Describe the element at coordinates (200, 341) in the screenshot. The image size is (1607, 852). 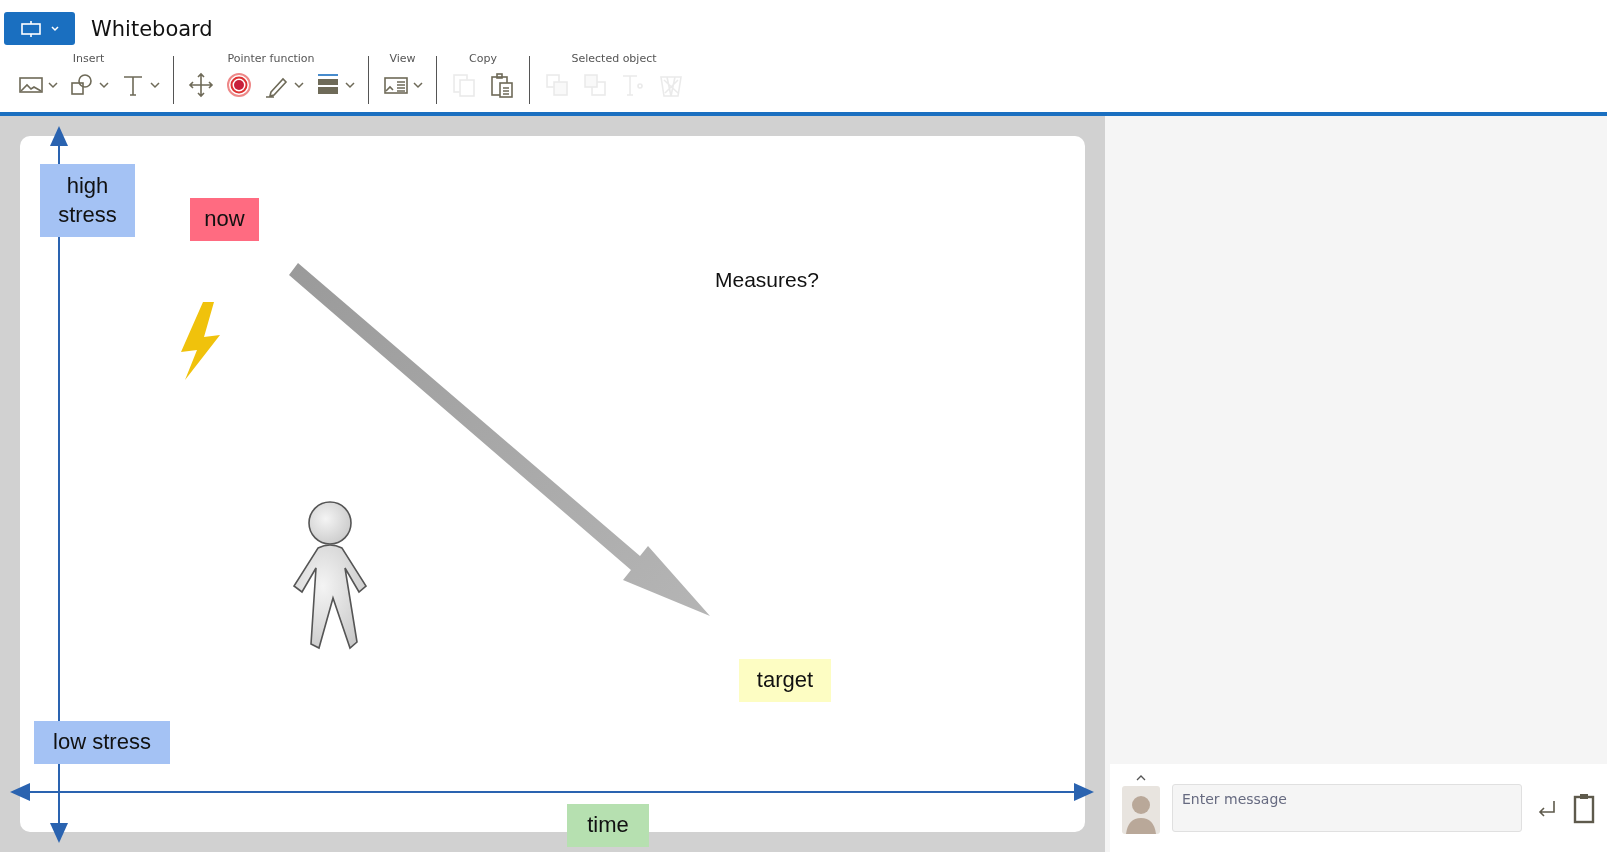
I see `lightning-icon` at that location.